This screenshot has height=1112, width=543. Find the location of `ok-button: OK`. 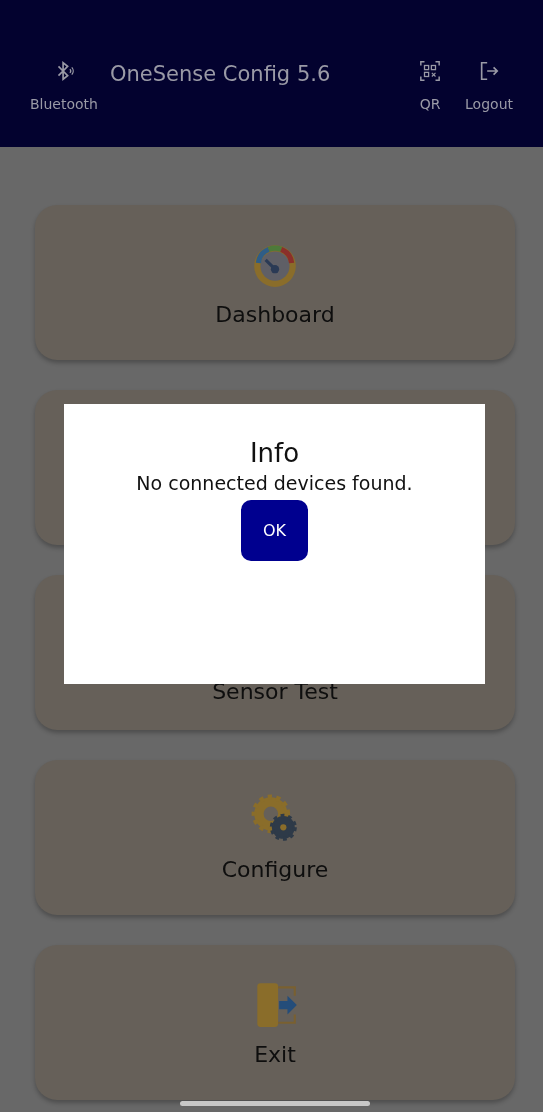

ok-button: OK is located at coordinates (274, 530).